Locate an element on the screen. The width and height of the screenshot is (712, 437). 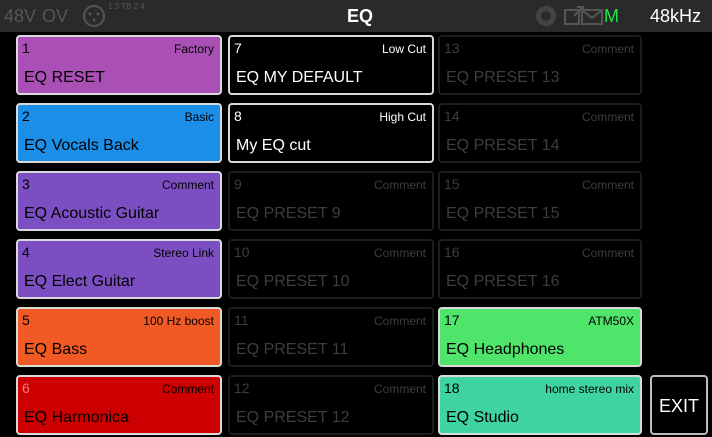
mail-icon is located at coordinates (592, 17).